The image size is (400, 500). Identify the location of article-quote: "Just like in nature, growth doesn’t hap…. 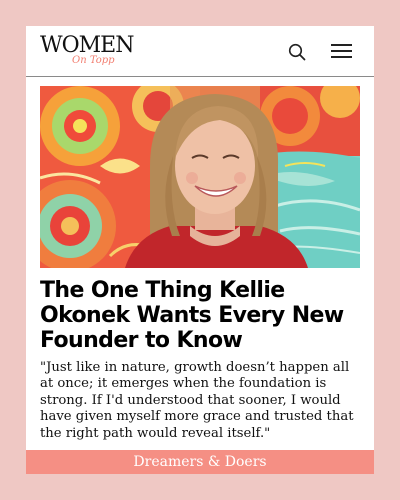
(197, 400).